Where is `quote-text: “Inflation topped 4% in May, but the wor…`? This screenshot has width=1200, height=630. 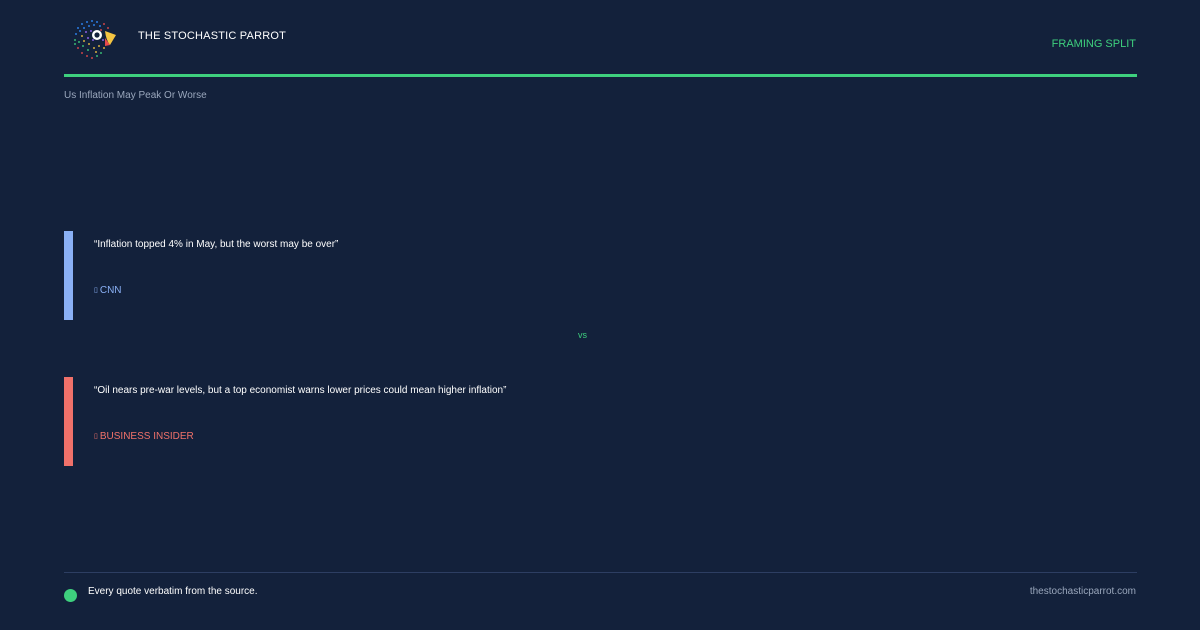 quote-text: “Inflation topped 4% in May, but the wor… is located at coordinates (216, 244).